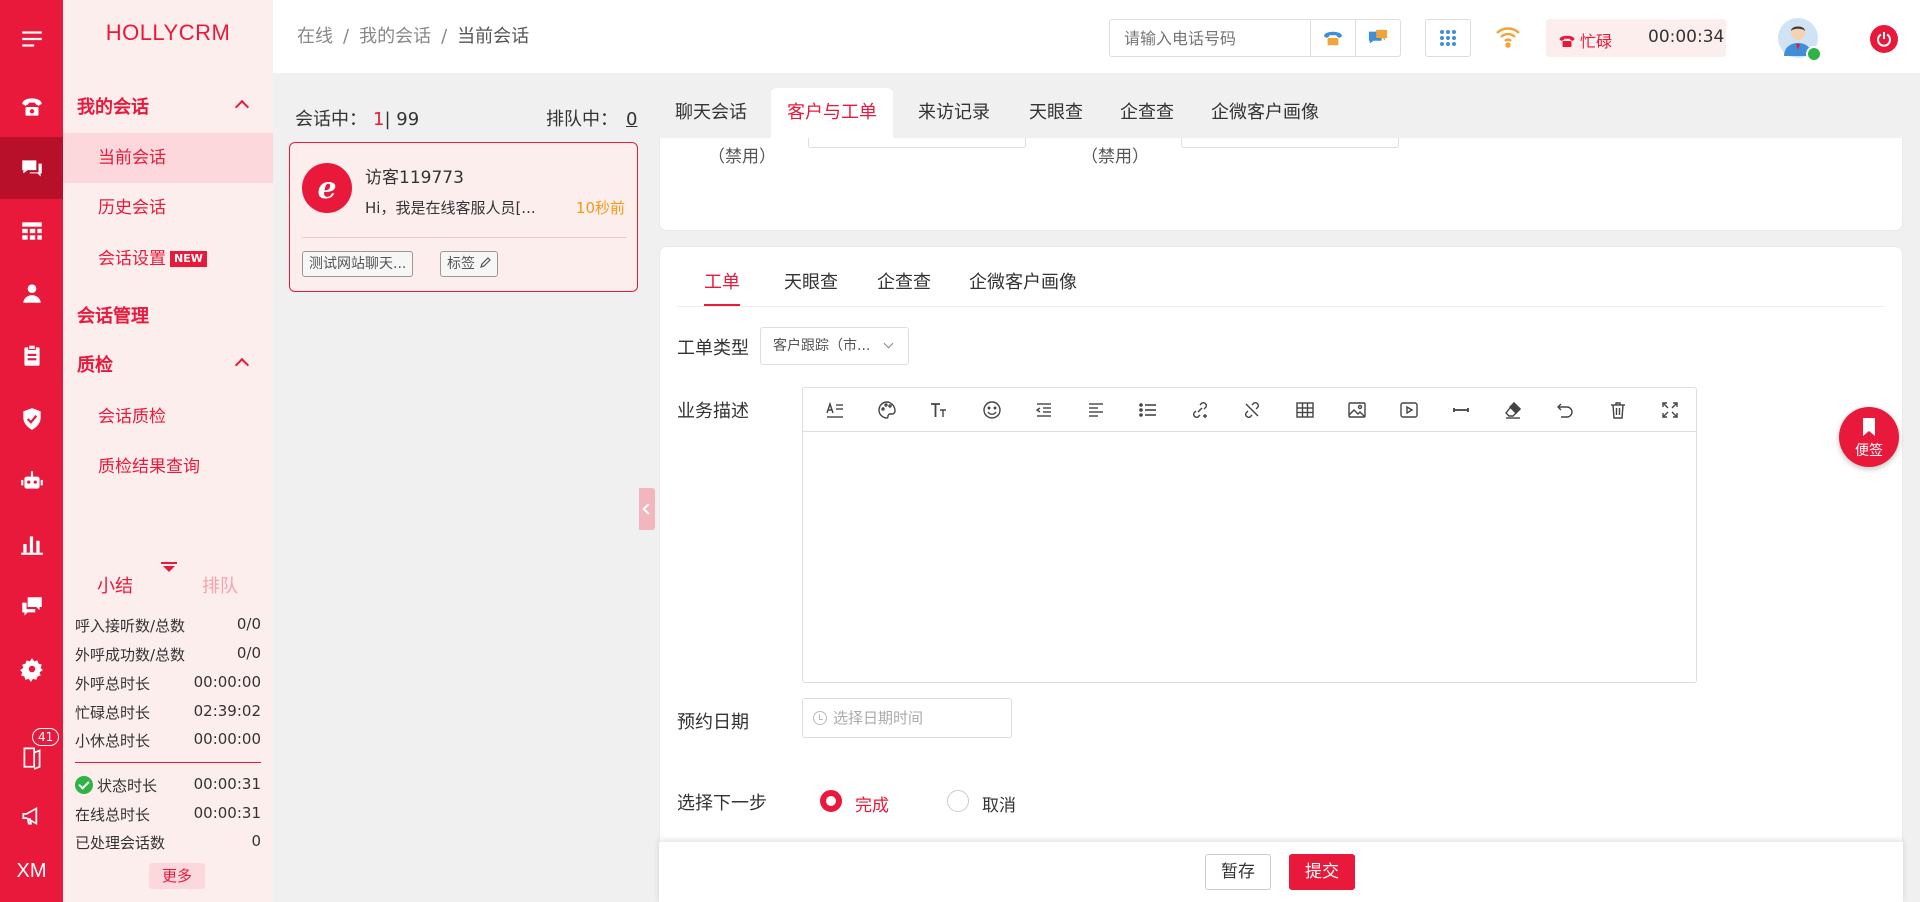 This screenshot has width=1920, height=902. I want to click on dial-icon, so click(1332, 38).